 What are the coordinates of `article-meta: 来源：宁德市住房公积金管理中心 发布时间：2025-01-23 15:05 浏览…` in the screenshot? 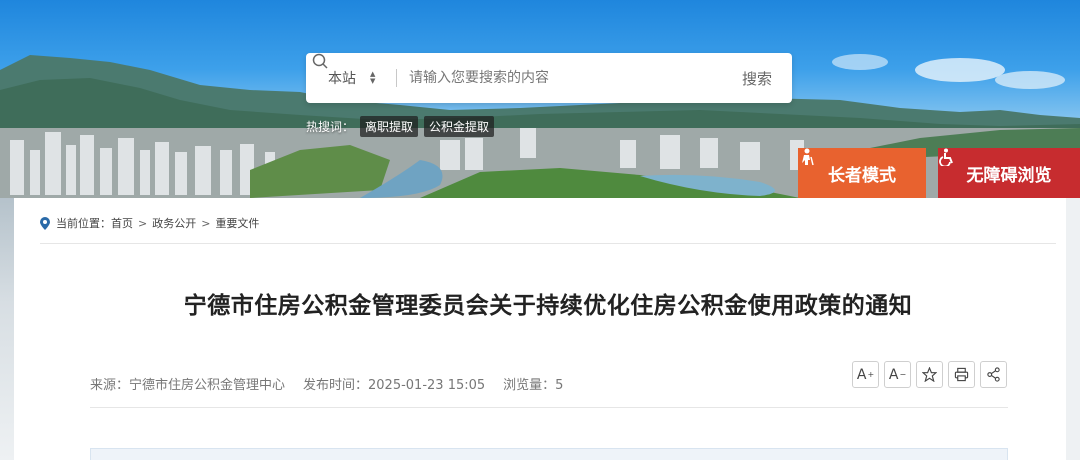 It's located at (335, 383).